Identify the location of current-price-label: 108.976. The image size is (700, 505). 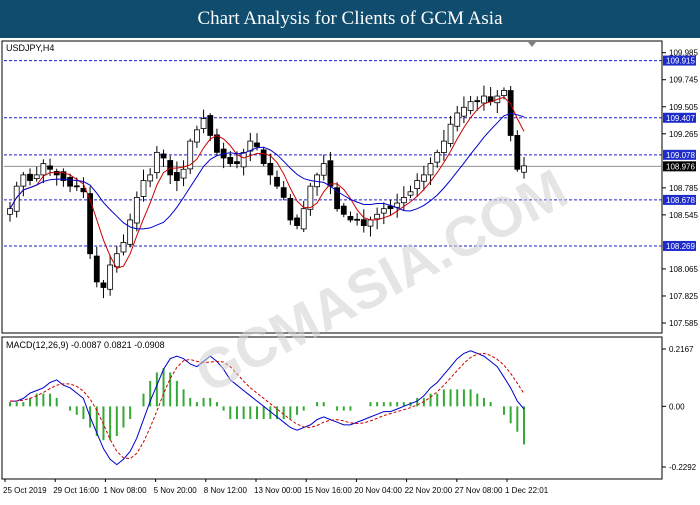
(680, 166).